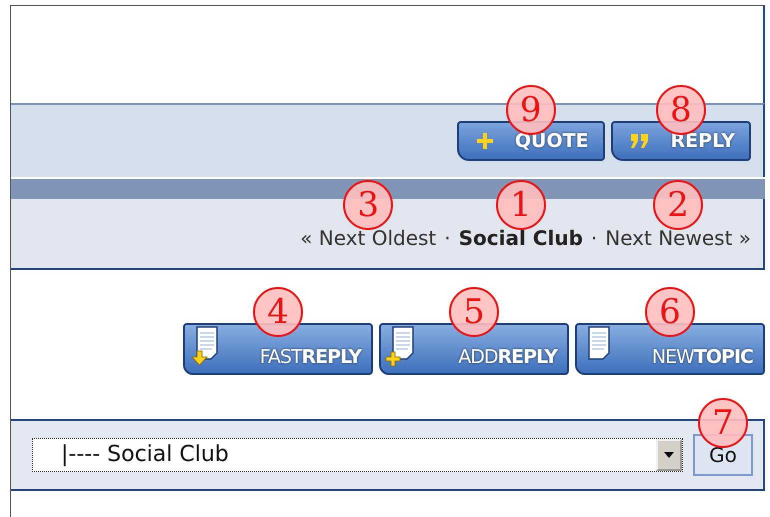 This screenshot has width=770, height=517. Describe the element at coordinates (670, 312) in the screenshot. I see `callout-marker: 6` at that location.